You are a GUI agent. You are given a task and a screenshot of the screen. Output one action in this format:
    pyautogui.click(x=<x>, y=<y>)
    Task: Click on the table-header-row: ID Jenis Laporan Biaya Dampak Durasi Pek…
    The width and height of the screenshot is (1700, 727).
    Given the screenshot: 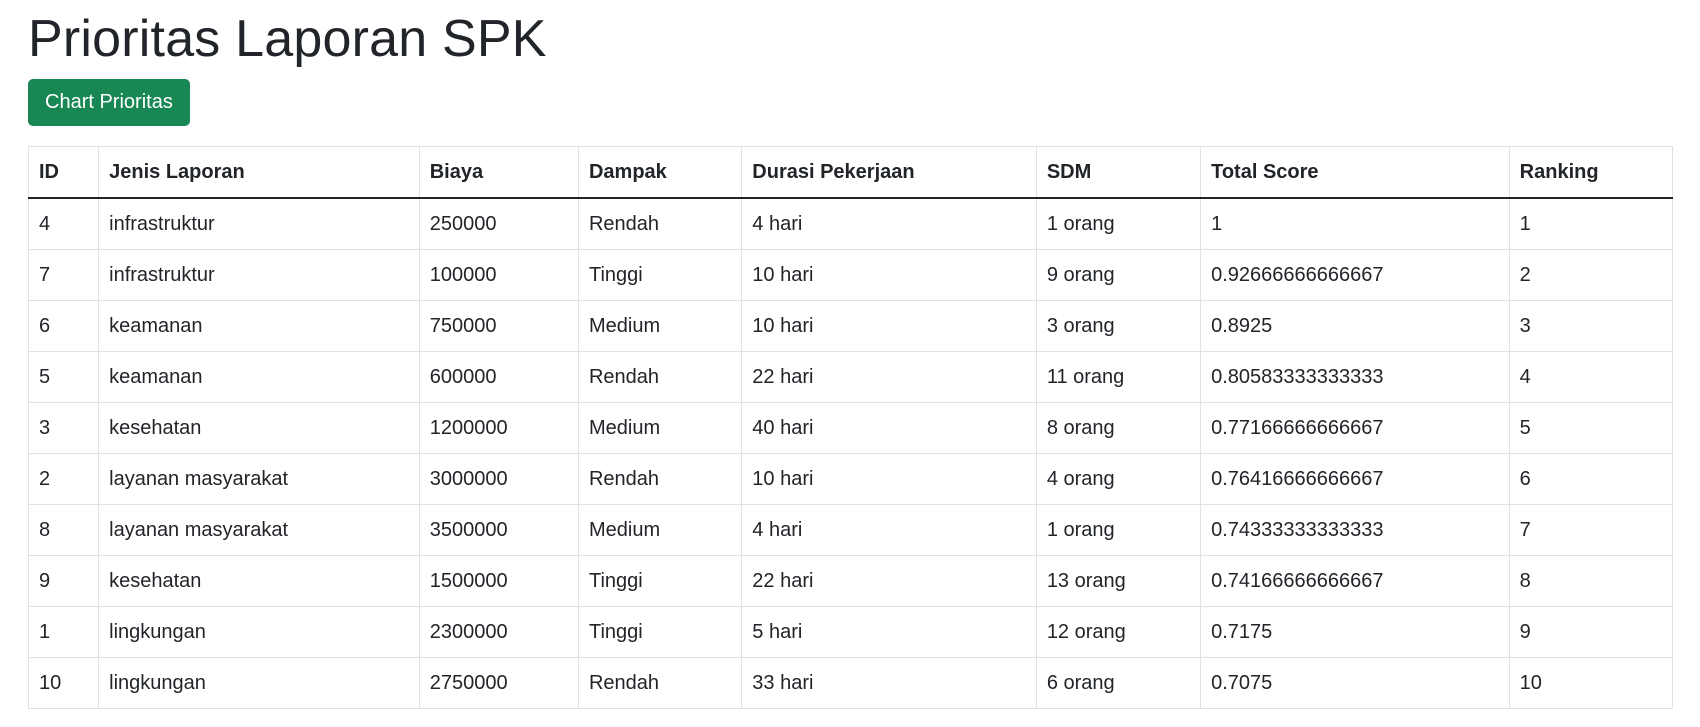 What is the action you would take?
    pyautogui.click(x=850, y=172)
    